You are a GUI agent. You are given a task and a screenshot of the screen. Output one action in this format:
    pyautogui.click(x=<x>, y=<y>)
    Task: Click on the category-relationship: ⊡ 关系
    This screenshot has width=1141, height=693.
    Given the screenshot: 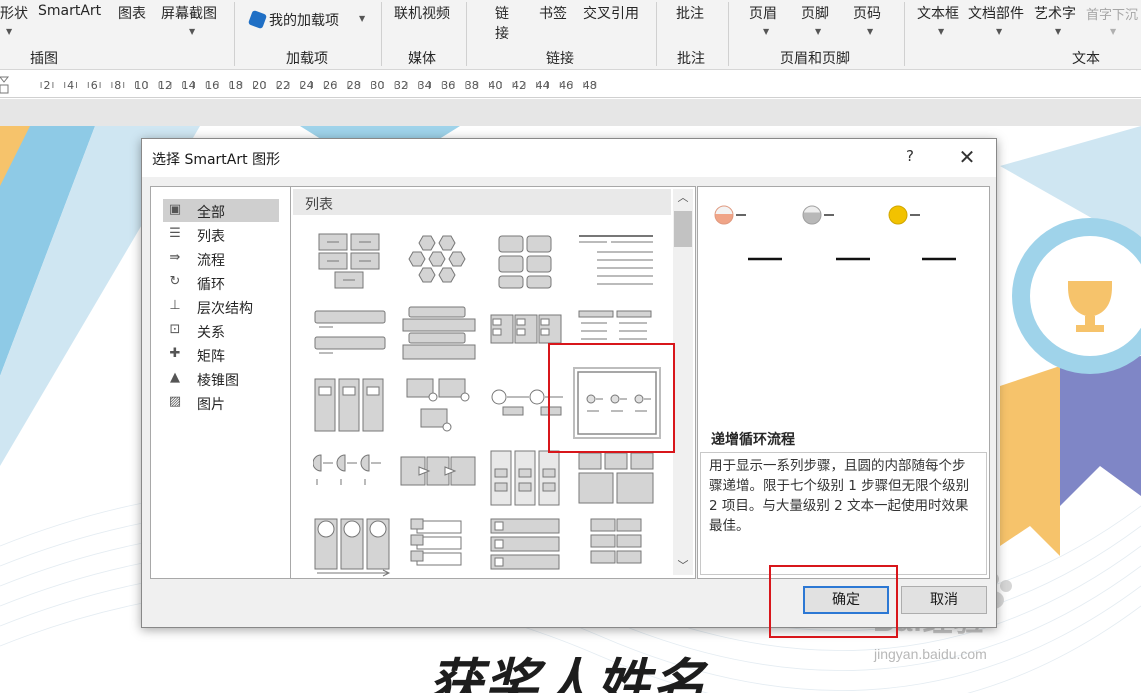 What is the action you would take?
    pyautogui.click(x=221, y=330)
    